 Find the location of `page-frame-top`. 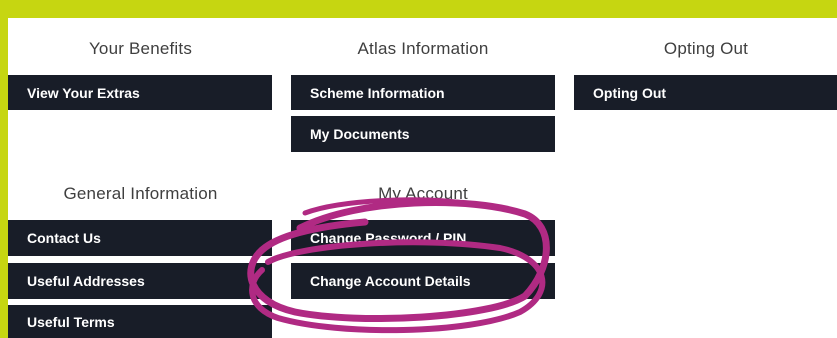

page-frame-top is located at coordinates (418, 9).